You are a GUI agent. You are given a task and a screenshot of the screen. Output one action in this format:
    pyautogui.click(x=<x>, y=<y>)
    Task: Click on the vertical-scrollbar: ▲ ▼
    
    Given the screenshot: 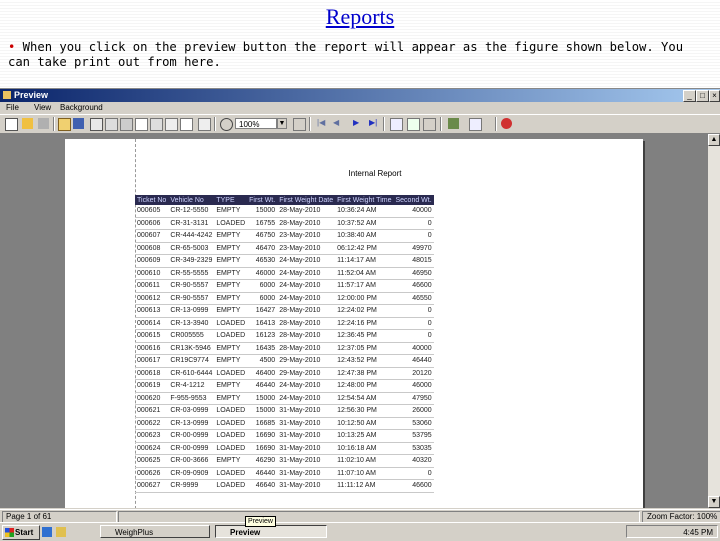 What is the action you would take?
    pyautogui.click(x=714, y=321)
    